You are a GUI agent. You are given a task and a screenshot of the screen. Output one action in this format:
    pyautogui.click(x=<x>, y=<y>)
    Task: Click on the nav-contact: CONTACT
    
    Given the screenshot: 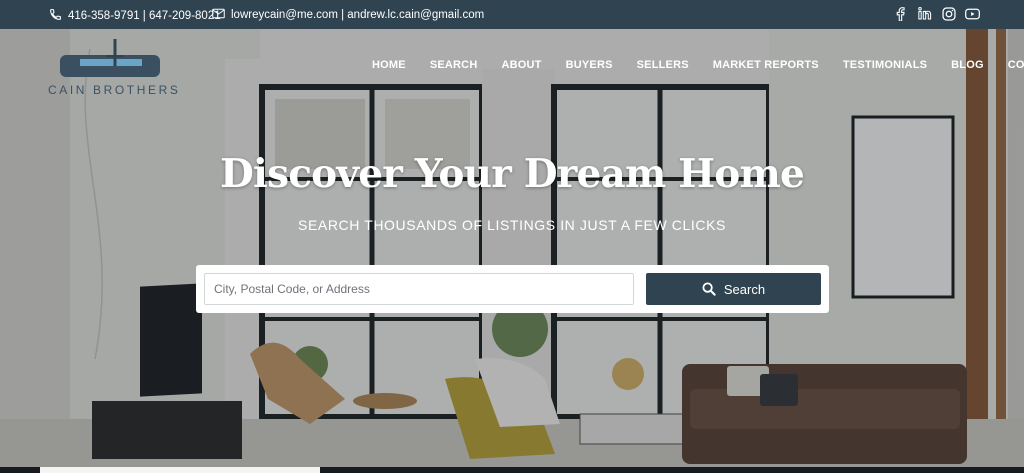 What is the action you would take?
    pyautogui.click(x=1016, y=65)
    